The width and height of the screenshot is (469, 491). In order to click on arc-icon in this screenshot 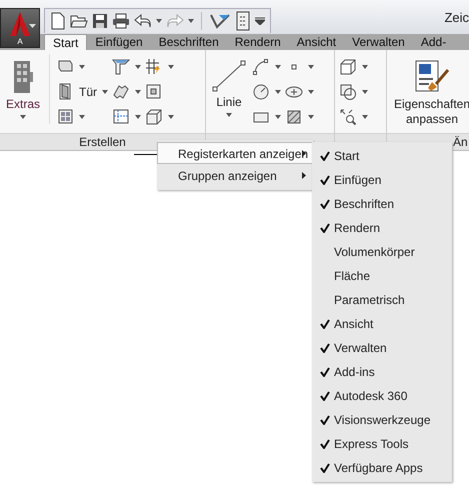, I will do `click(261, 67)`.